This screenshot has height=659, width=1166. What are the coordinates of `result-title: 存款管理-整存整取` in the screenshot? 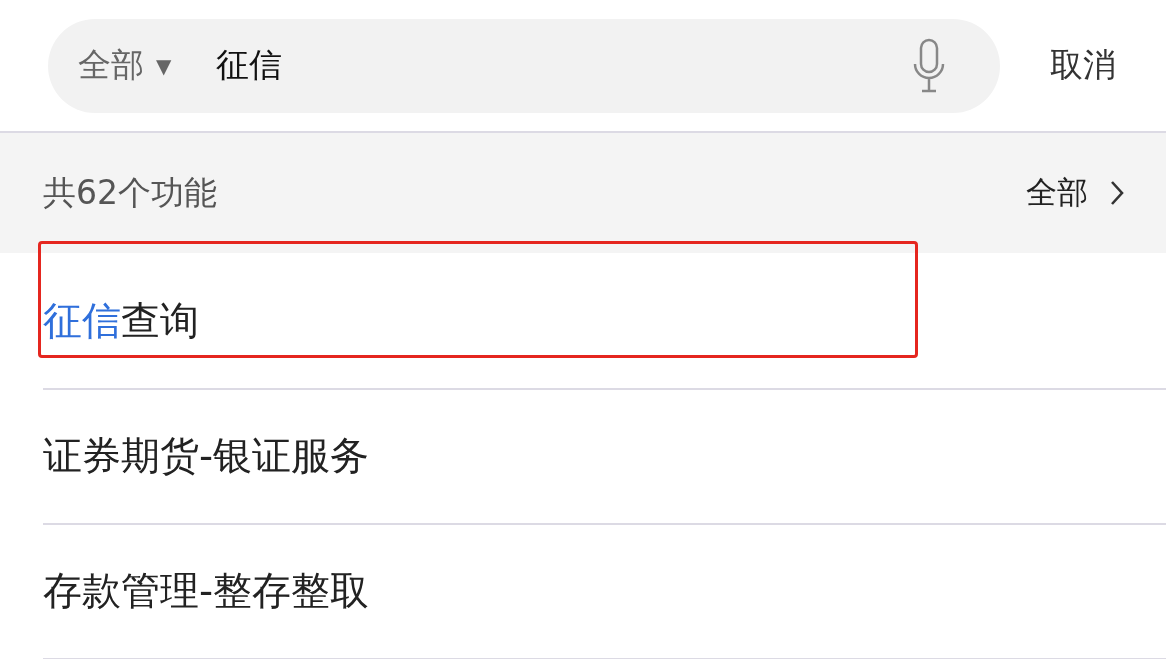 It's located at (206, 590).